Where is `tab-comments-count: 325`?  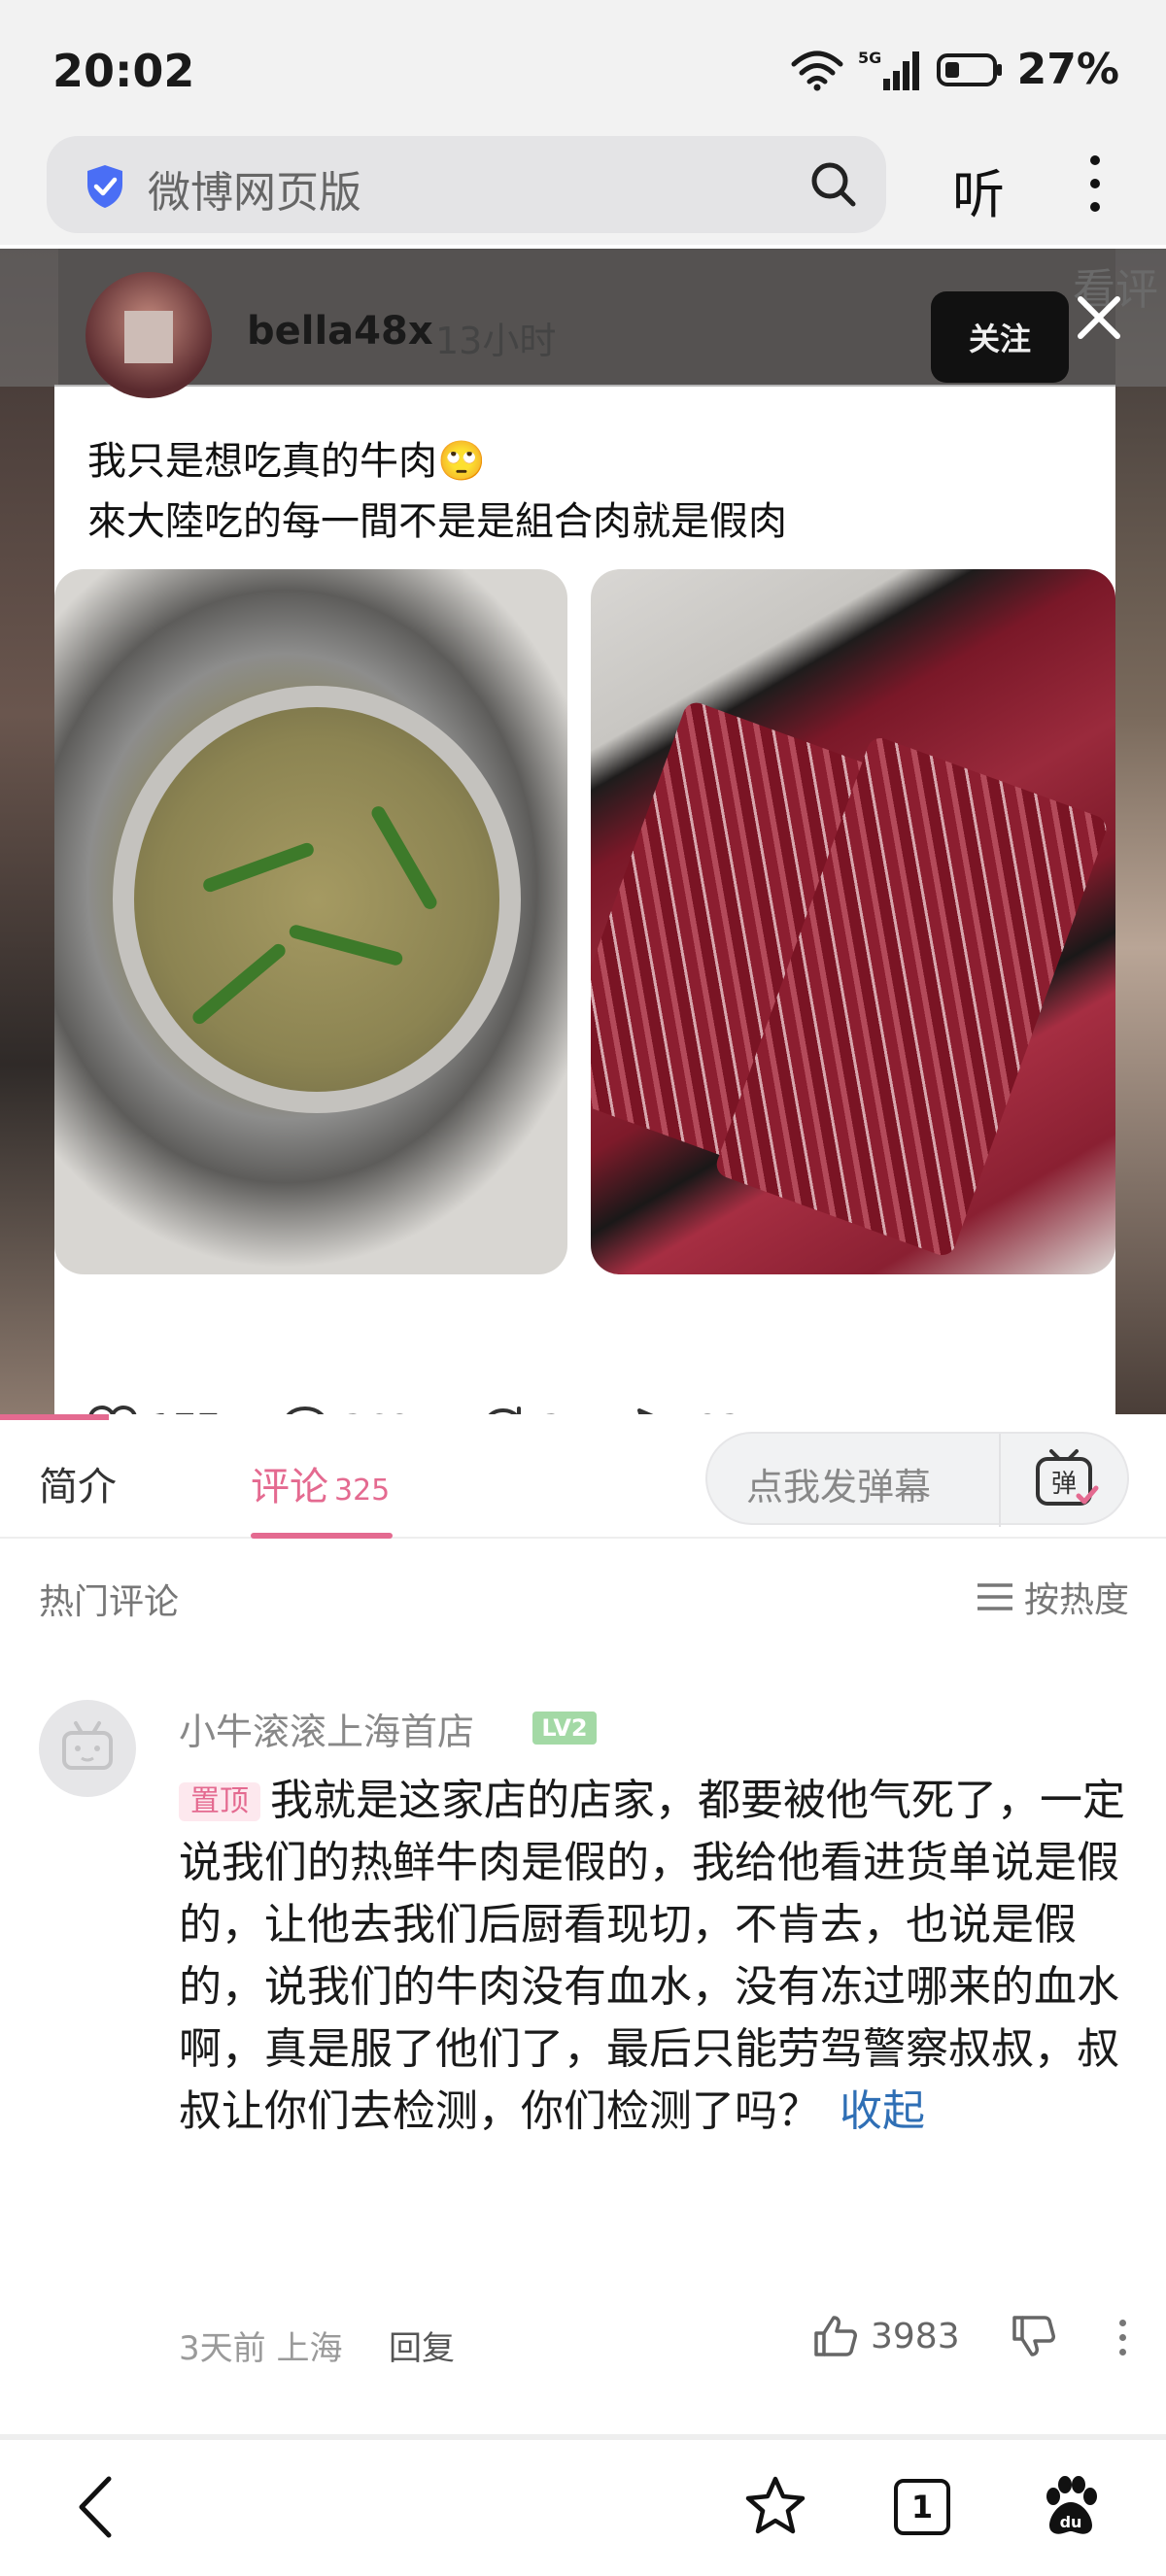
tab-comments-count: 325 is located at coordinates (362, 1491).